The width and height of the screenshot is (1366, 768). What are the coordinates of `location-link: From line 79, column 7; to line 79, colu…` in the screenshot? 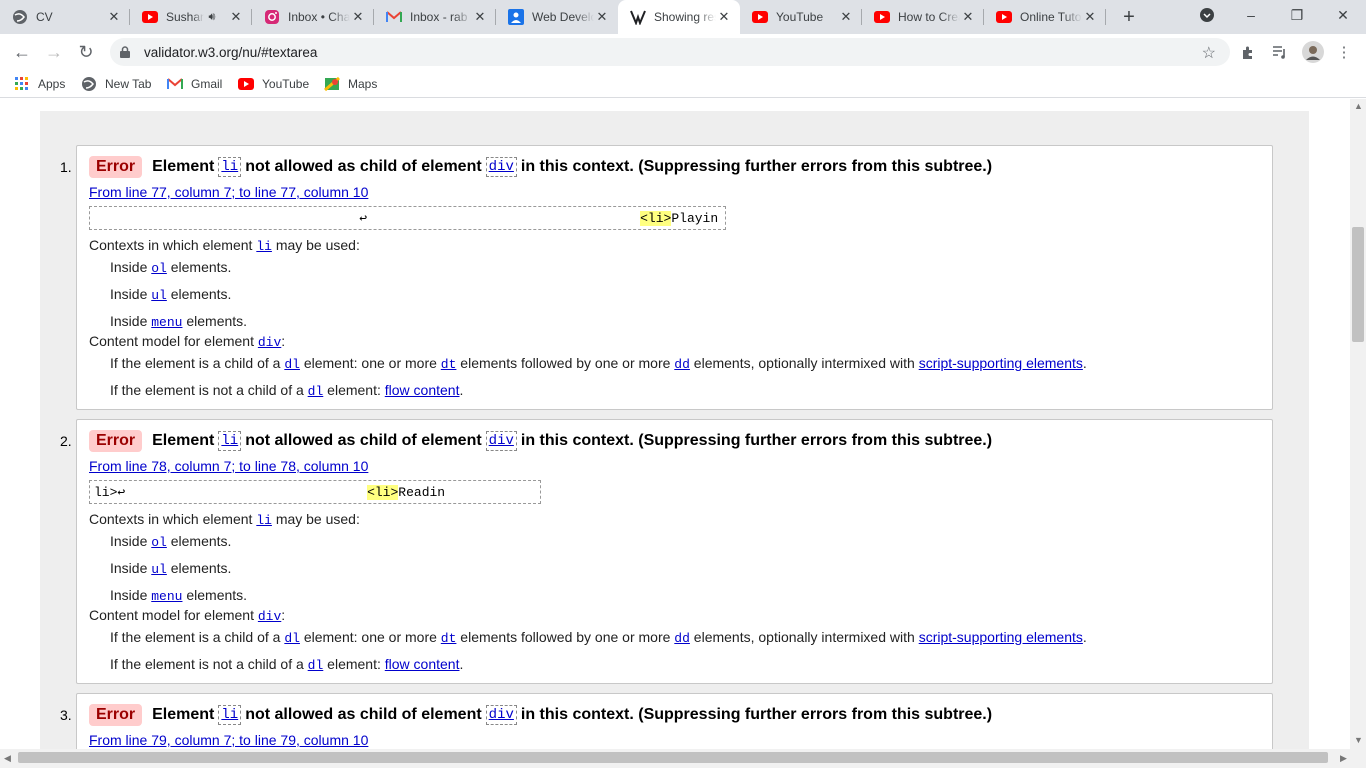 It's located at (228, 740).